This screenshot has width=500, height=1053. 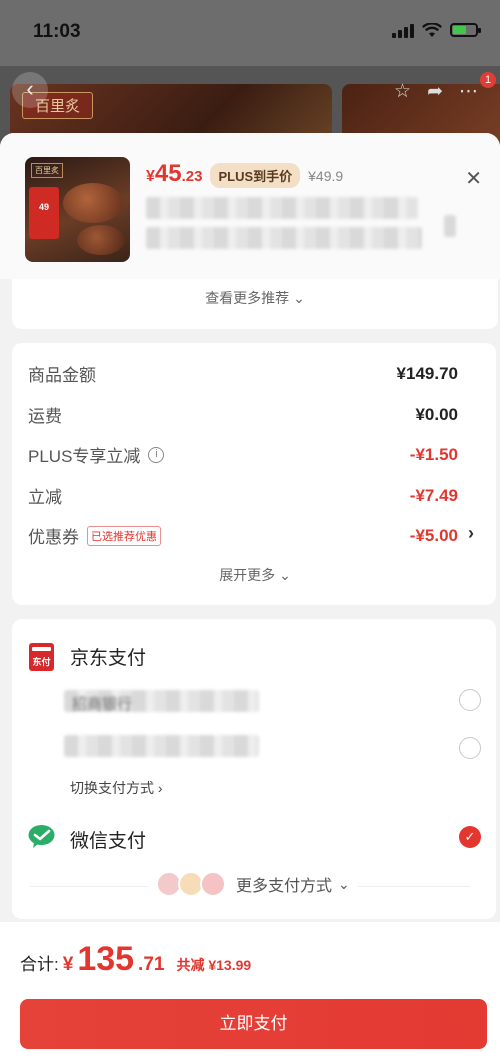 I want to click on jd-pay-icon: 东付, so click(x=41, y=657).